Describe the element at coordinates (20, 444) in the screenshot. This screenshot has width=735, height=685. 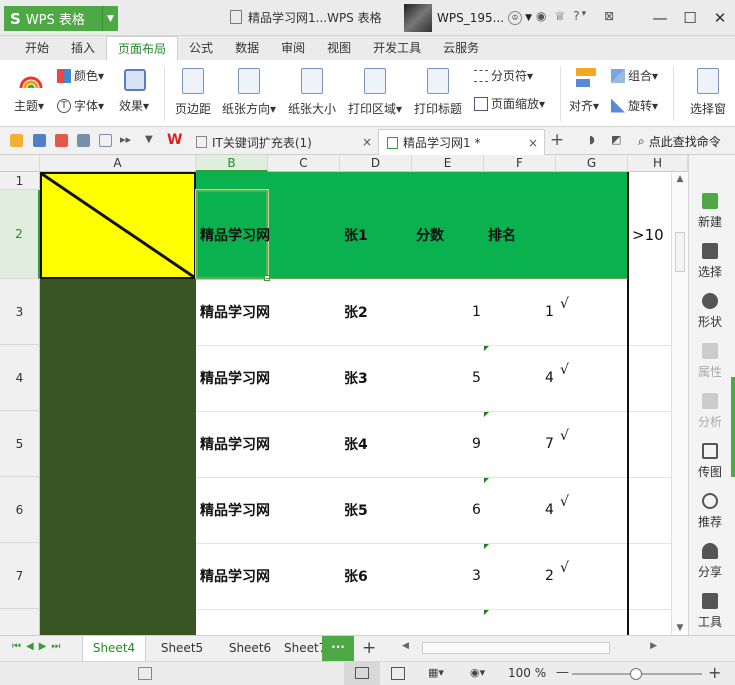
I see `row-header-5: 5` at that location.